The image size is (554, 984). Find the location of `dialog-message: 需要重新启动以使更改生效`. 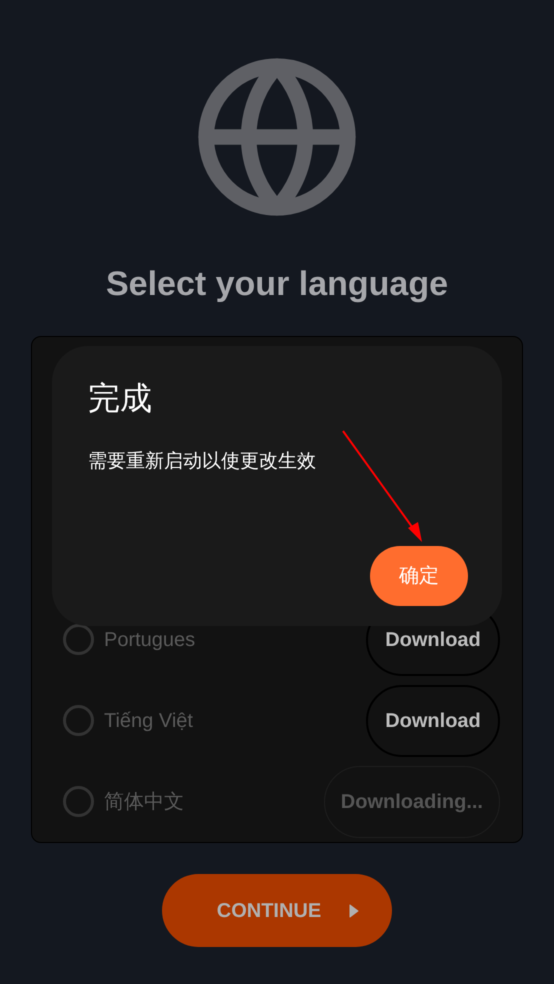

dialog-message: 需要重新启动以使更改生效 is located at coordinates (202, 462).